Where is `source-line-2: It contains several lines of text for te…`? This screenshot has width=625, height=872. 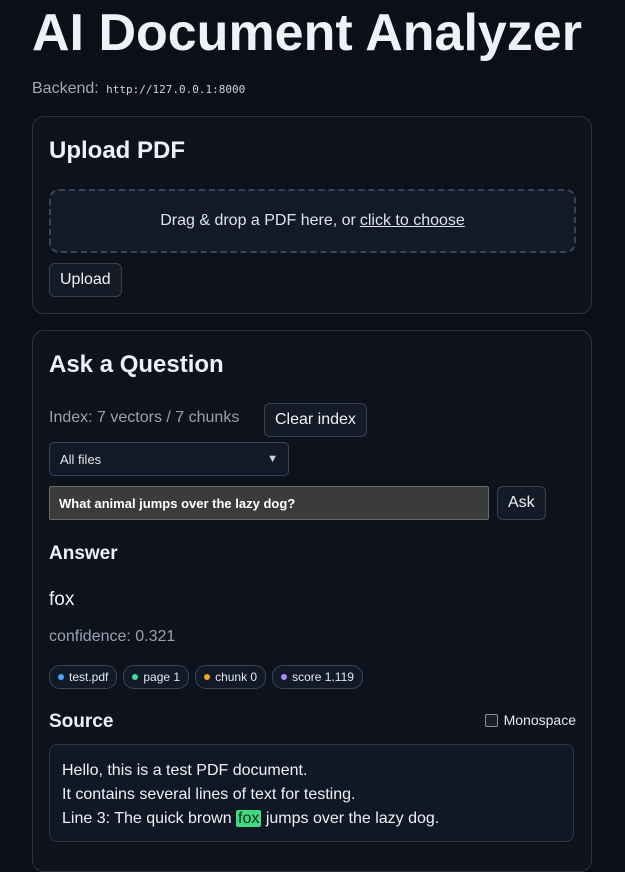 source-line-2: It contains several lines of text for te… is located at coordinates (209, 794).